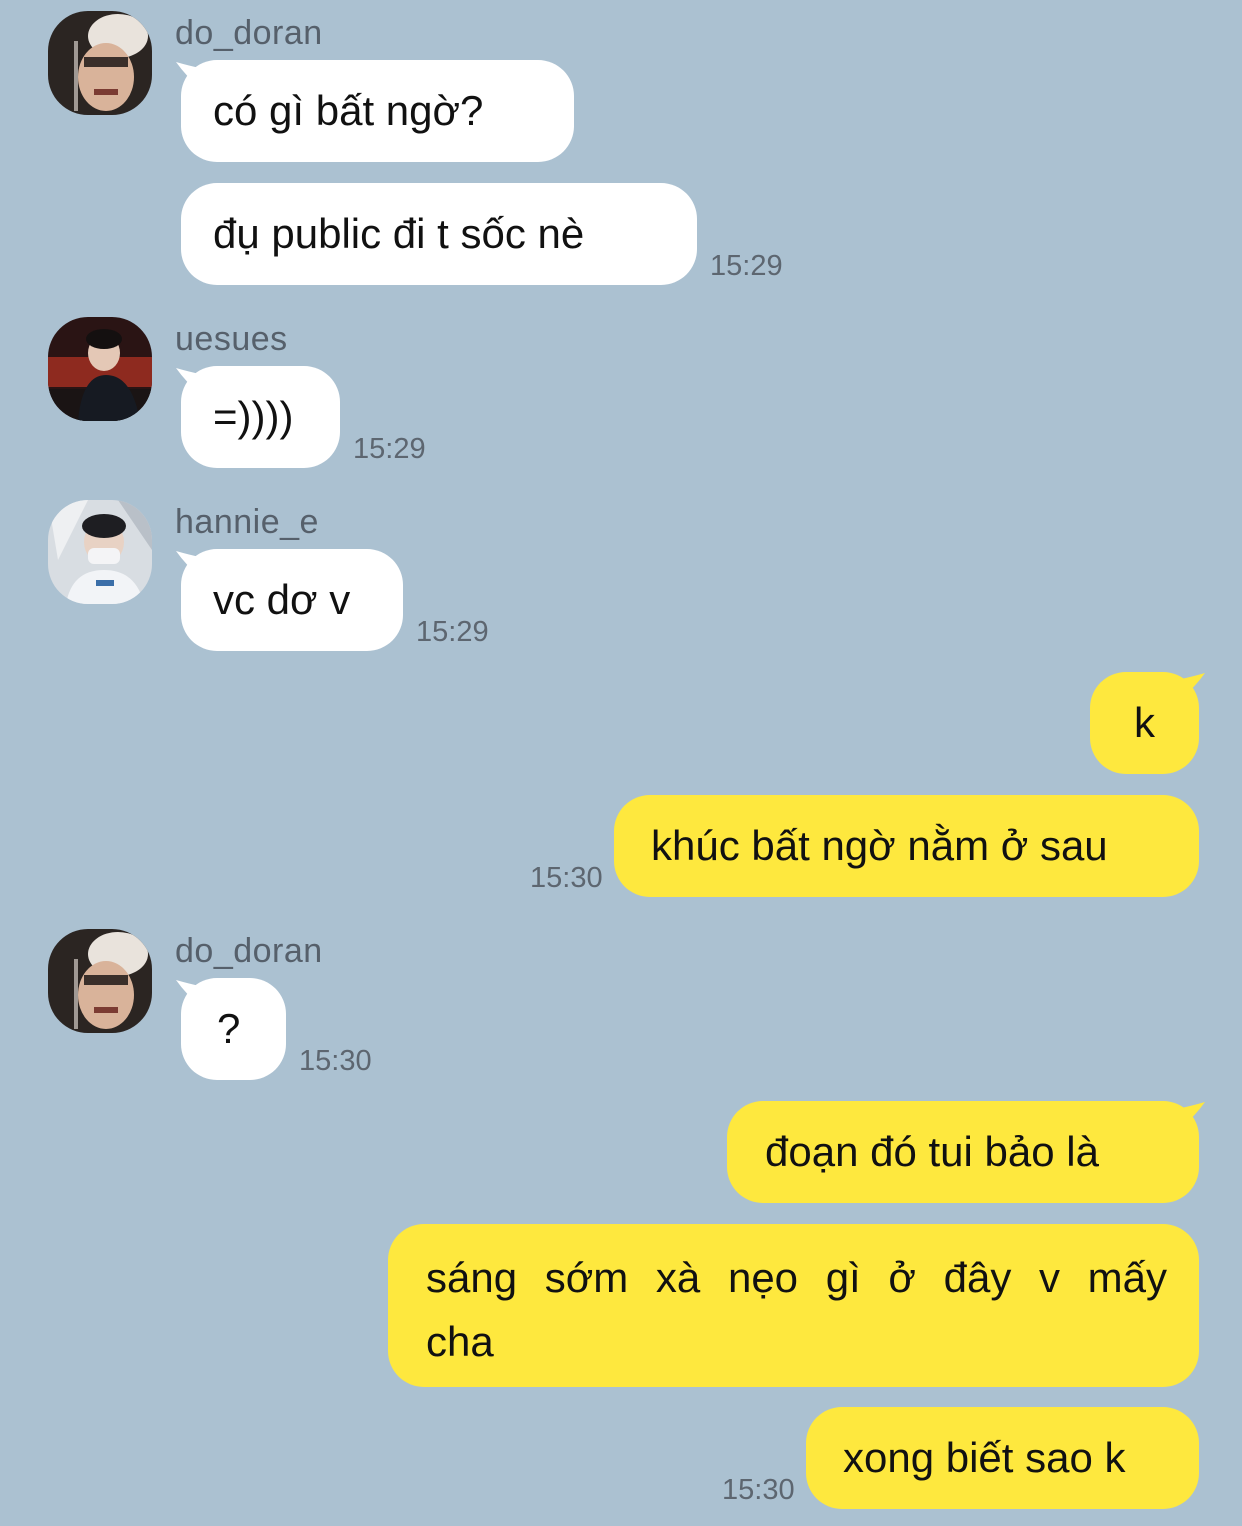  Describe the element at coordinates (932, 1151) in the screenshot. I see `message-text: đoạn đó tui bảo là` at that location.